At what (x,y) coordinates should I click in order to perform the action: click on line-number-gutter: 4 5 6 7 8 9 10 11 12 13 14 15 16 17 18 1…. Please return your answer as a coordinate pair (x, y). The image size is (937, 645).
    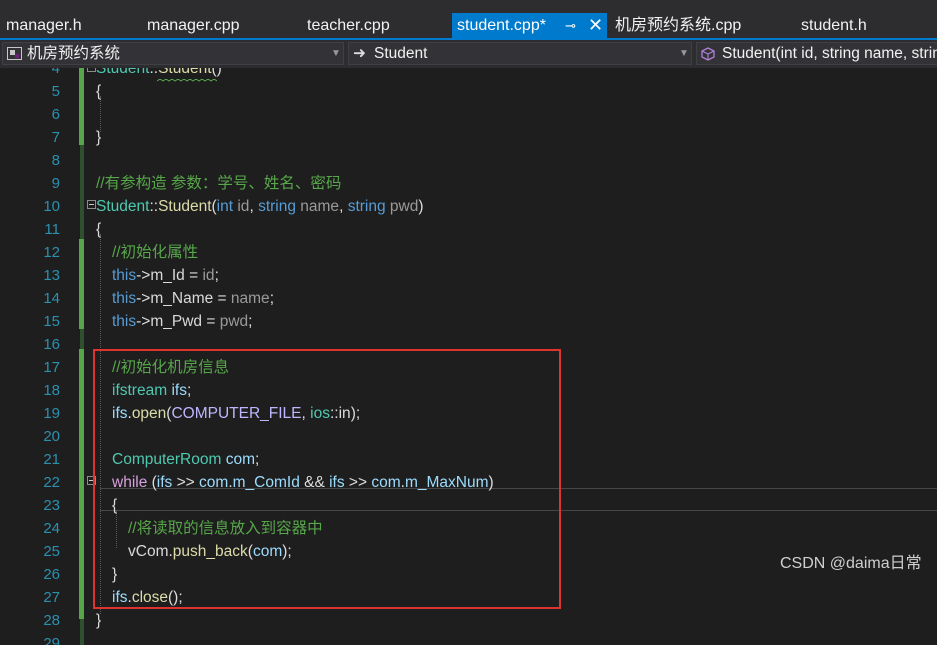
    Looking at the image, I should click on (36, 356).